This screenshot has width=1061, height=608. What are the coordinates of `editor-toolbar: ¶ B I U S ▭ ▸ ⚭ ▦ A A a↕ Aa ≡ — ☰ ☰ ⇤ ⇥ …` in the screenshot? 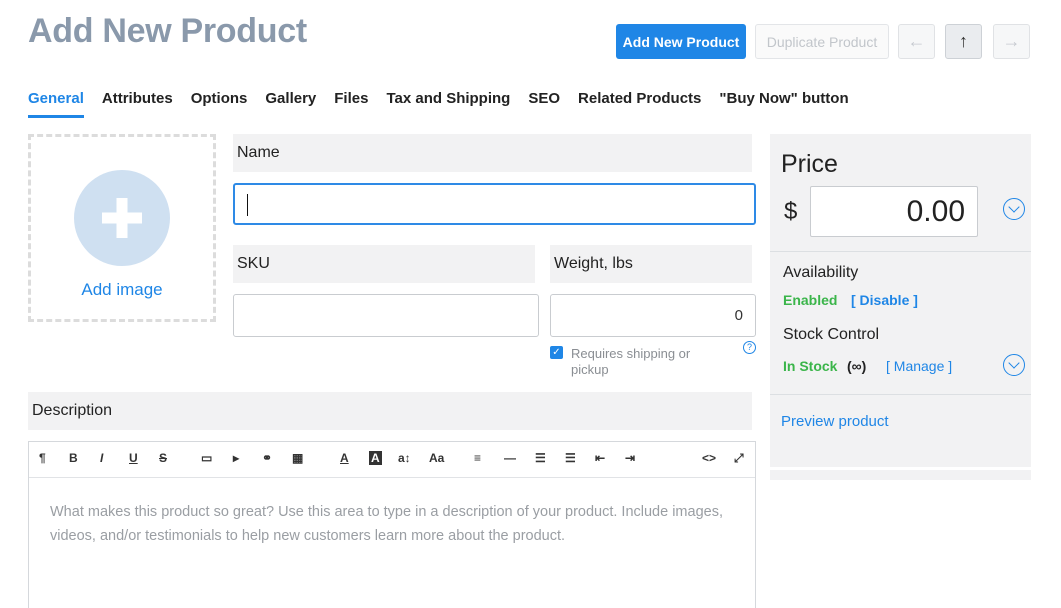 It's located at (392, 460).